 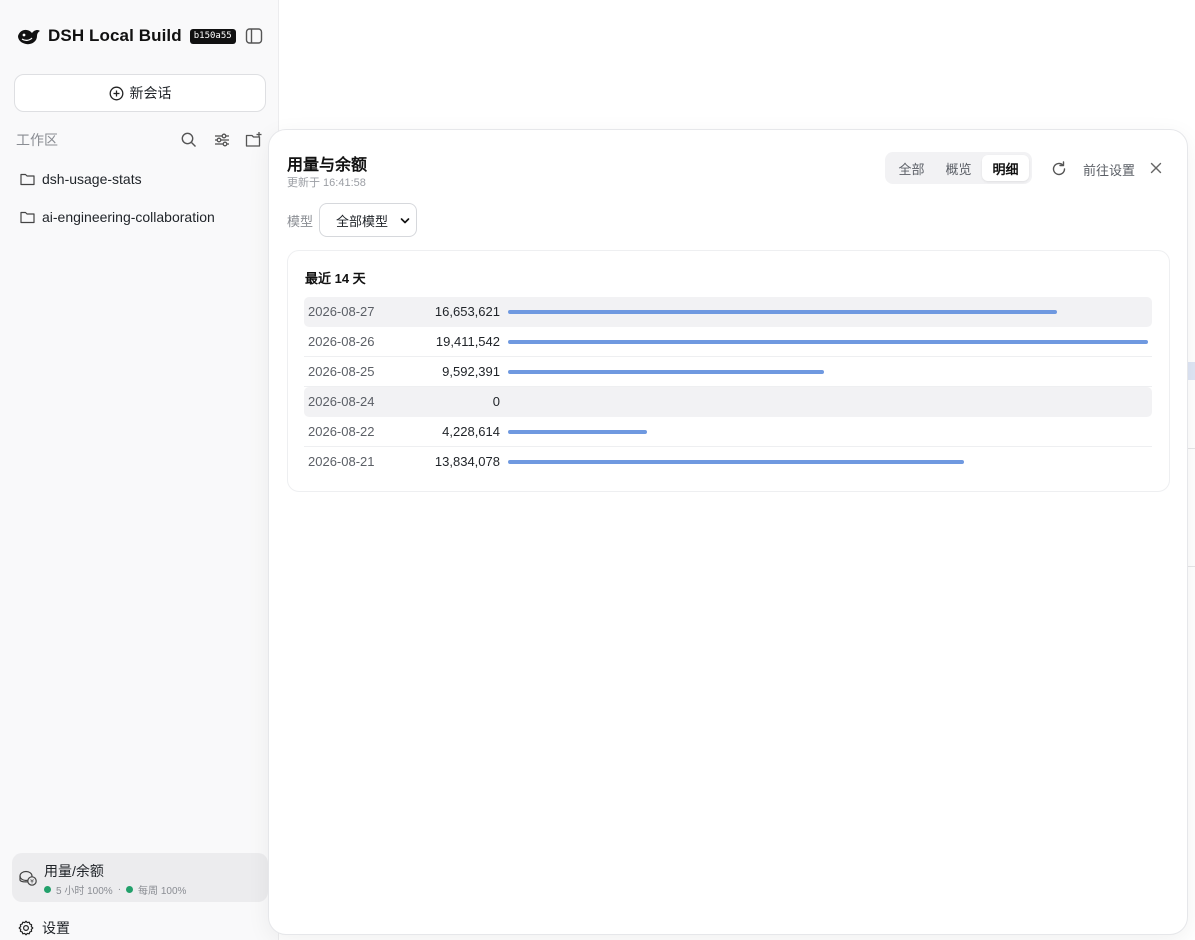 I want to click on tab-details: 明细, so click(x=1005, y=168).